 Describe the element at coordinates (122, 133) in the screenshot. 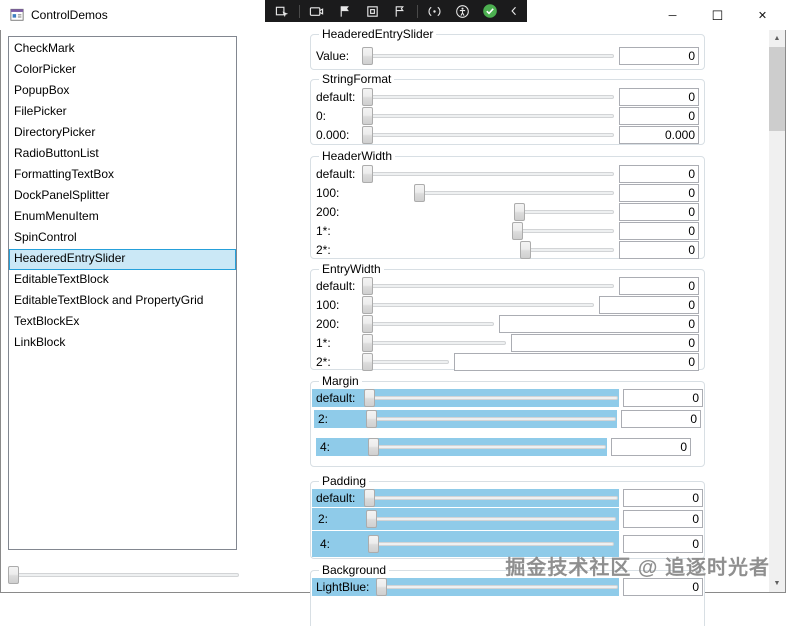

I see `list-item-directorypicker: DirectoryPicker` at that location.